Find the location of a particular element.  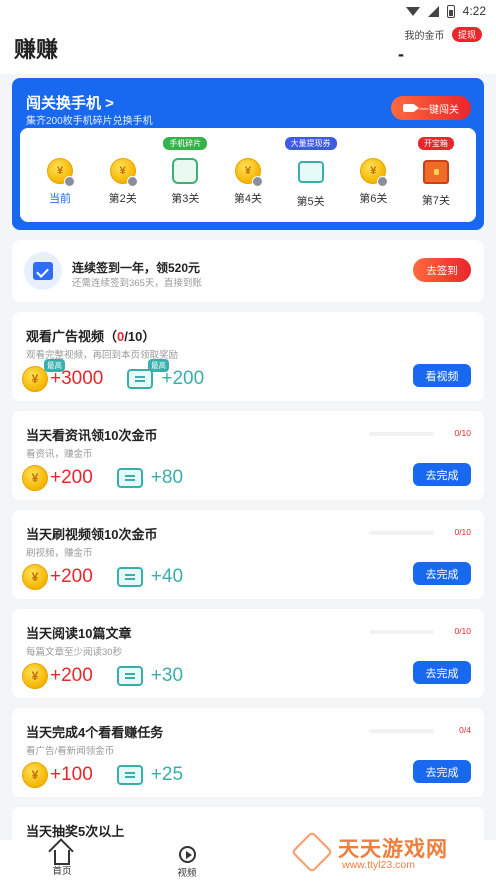

stage-badge: 手机碎片 is located at coordinates (185, 143).